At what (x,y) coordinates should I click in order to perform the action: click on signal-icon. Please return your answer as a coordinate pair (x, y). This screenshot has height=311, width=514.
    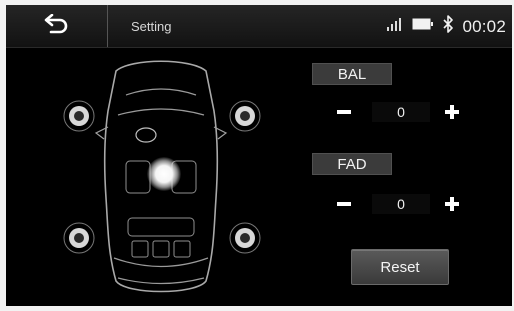
    Looking at the image, I should click on (395, 26).